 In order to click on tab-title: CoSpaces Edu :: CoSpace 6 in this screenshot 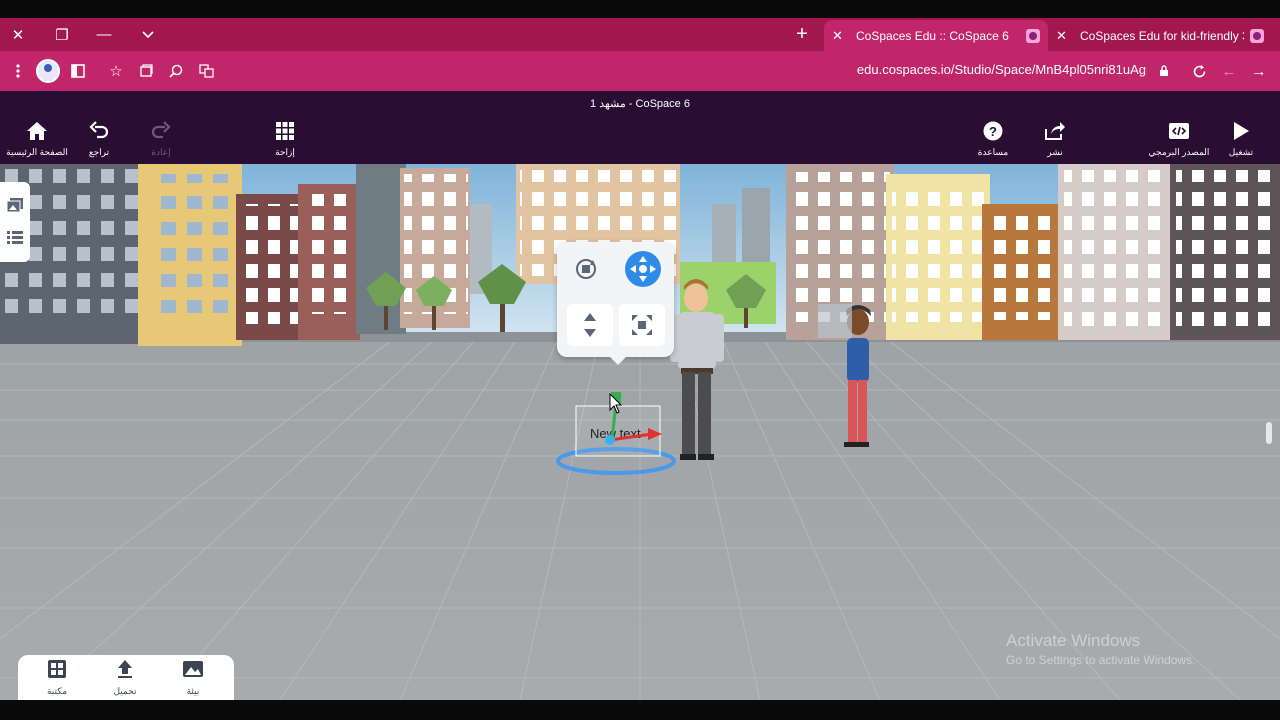, I will do `click(932, 35)`.